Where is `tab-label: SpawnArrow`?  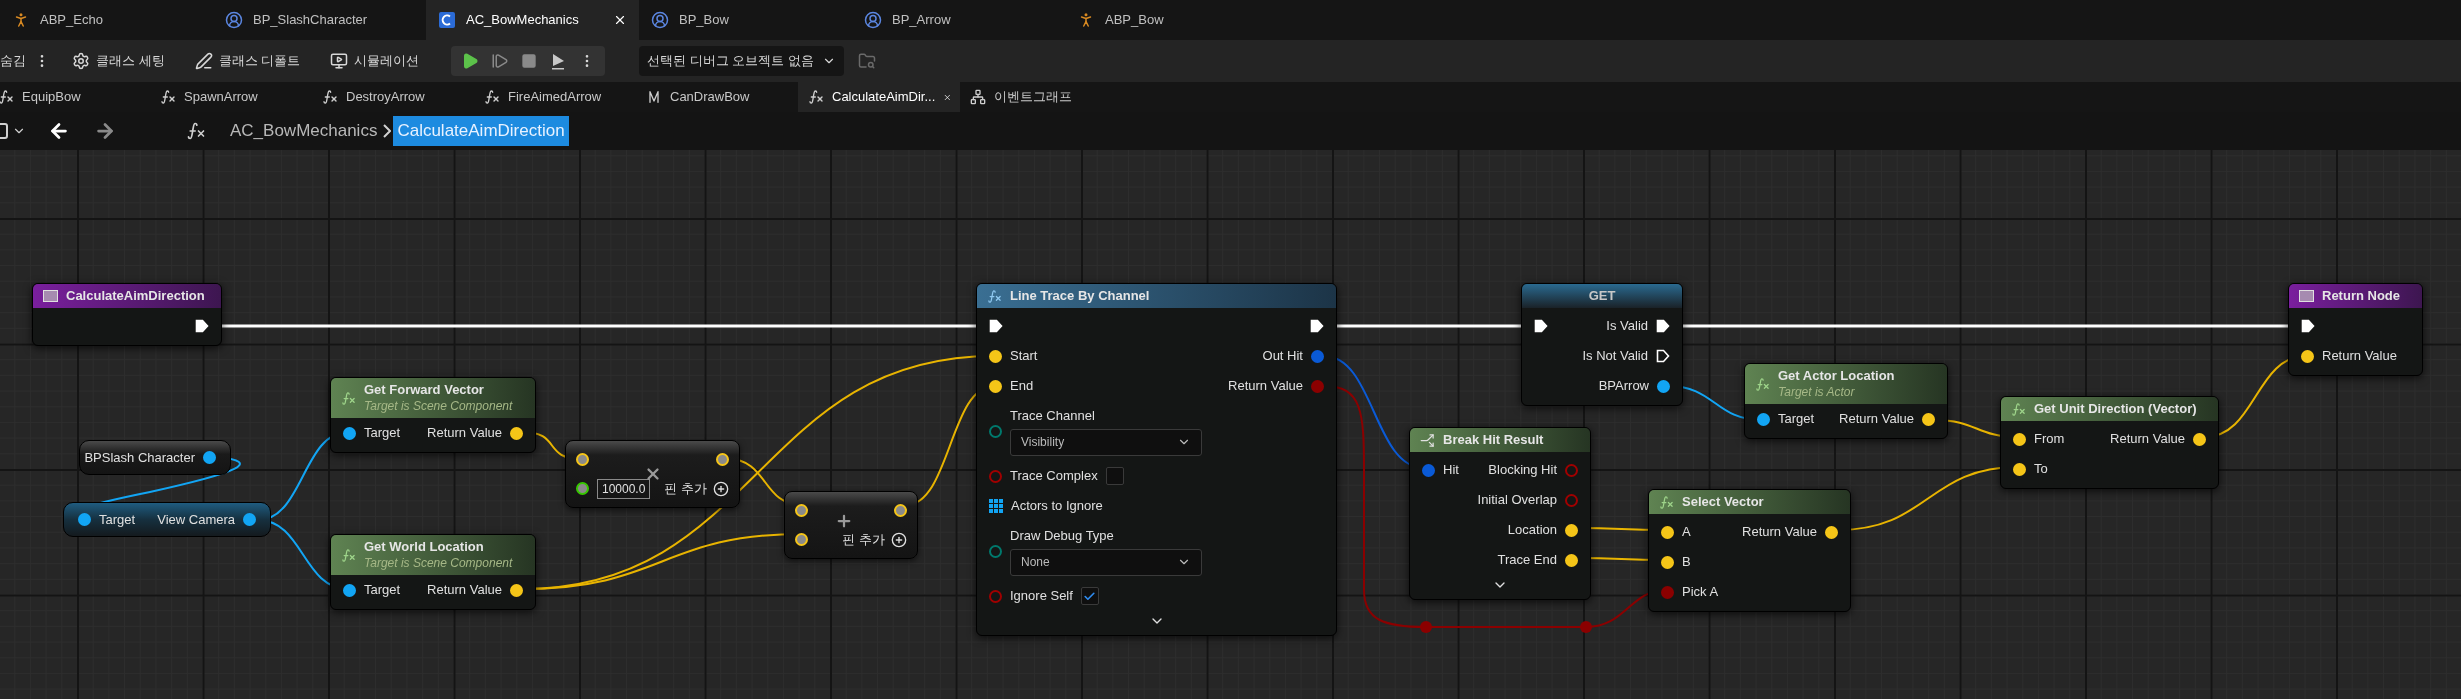
tab-label: SpawnArrow is located at coordinates (221, 97).